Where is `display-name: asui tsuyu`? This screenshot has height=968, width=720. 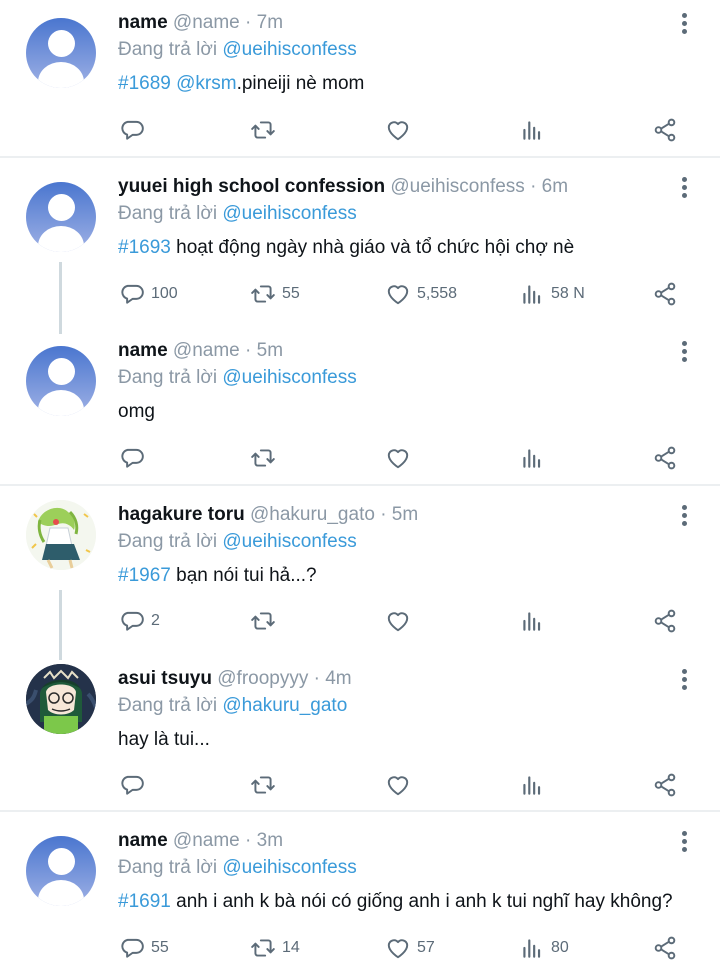 display-name: asui tsuyu is located at coordinates (165, 678).